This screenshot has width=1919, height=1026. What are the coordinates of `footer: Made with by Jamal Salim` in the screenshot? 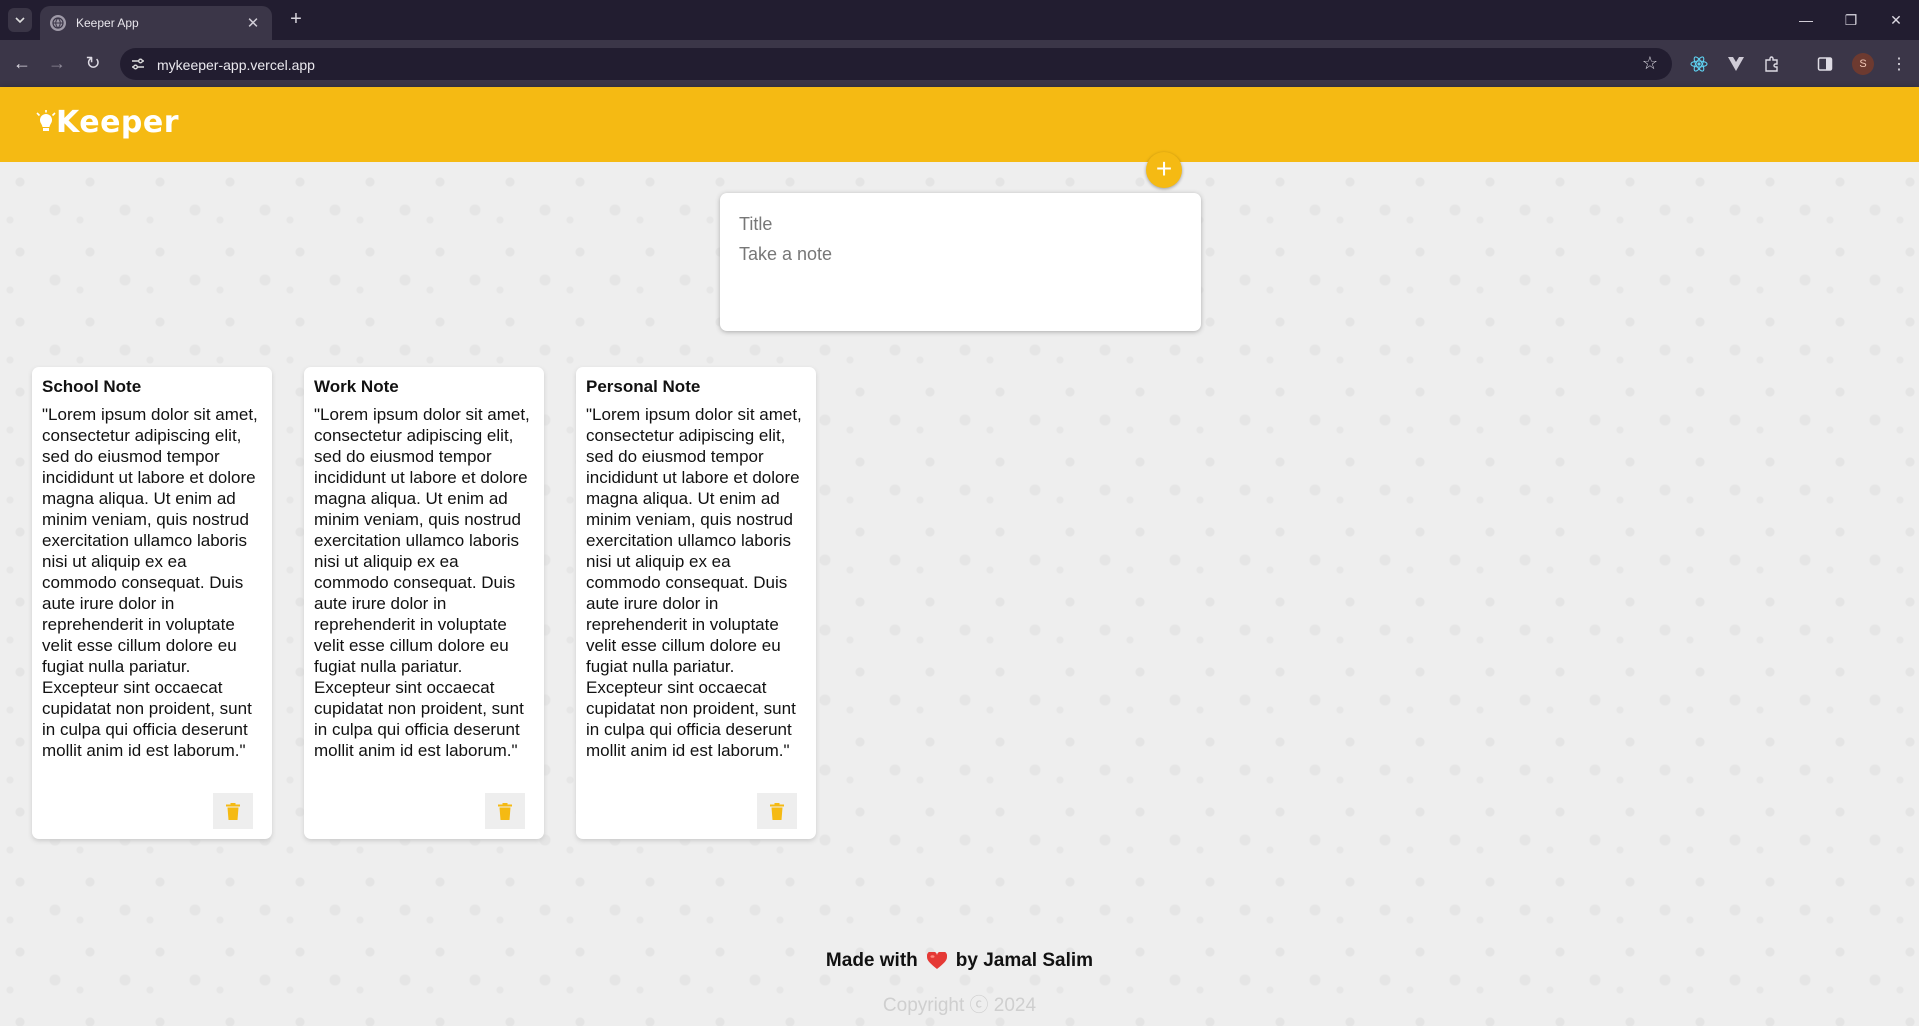 It's located at (959, 961).